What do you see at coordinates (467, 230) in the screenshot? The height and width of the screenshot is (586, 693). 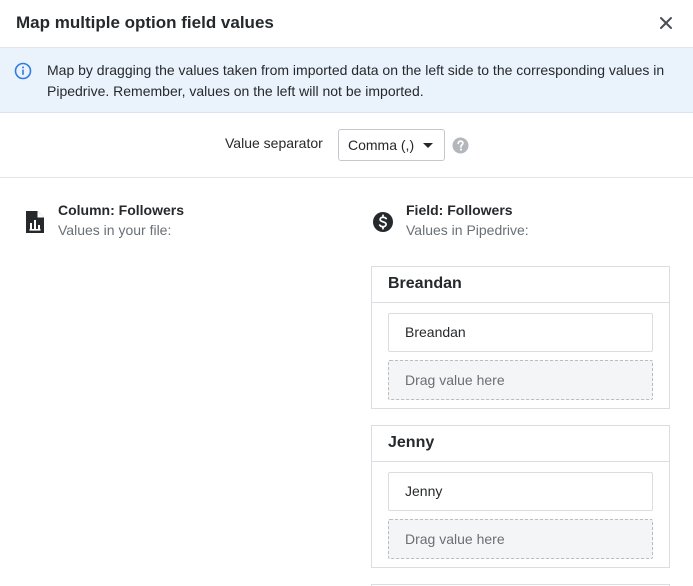 I see `pipedrive-field-subtitle: Values in Pipedrive:` at bounding box center [467, 230].